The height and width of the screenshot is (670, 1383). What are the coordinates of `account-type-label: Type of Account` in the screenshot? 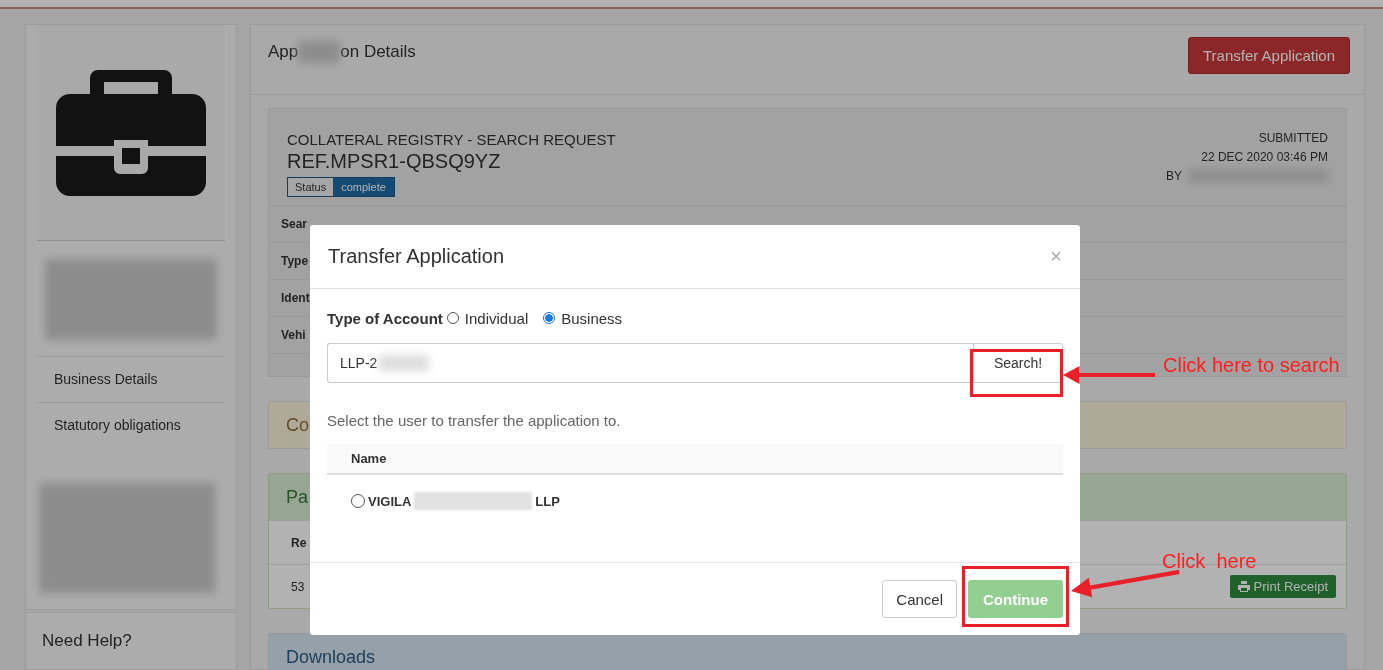 It's located at (385, 318).